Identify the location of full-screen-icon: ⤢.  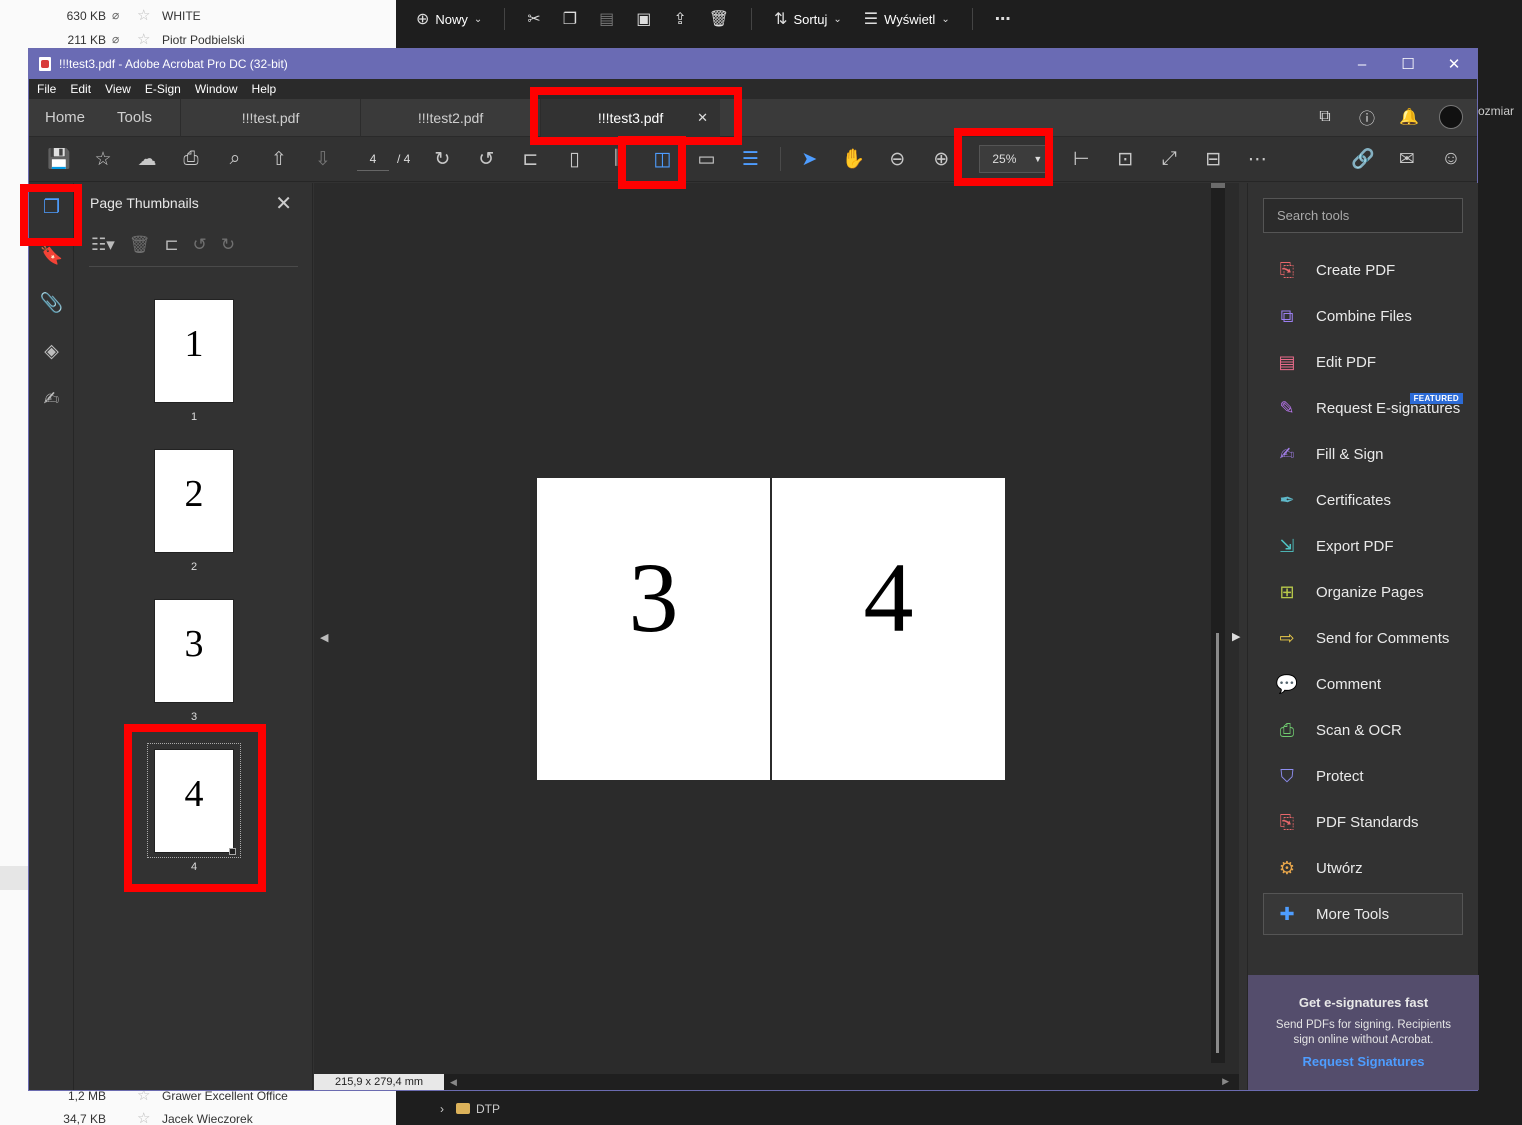
(1169, 159).